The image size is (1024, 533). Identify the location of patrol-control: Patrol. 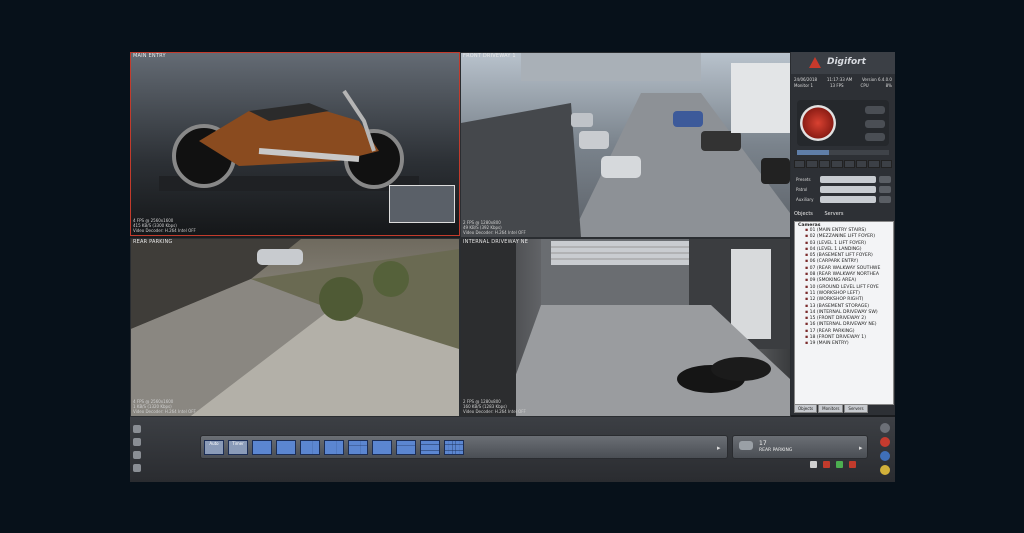
(843, 190).